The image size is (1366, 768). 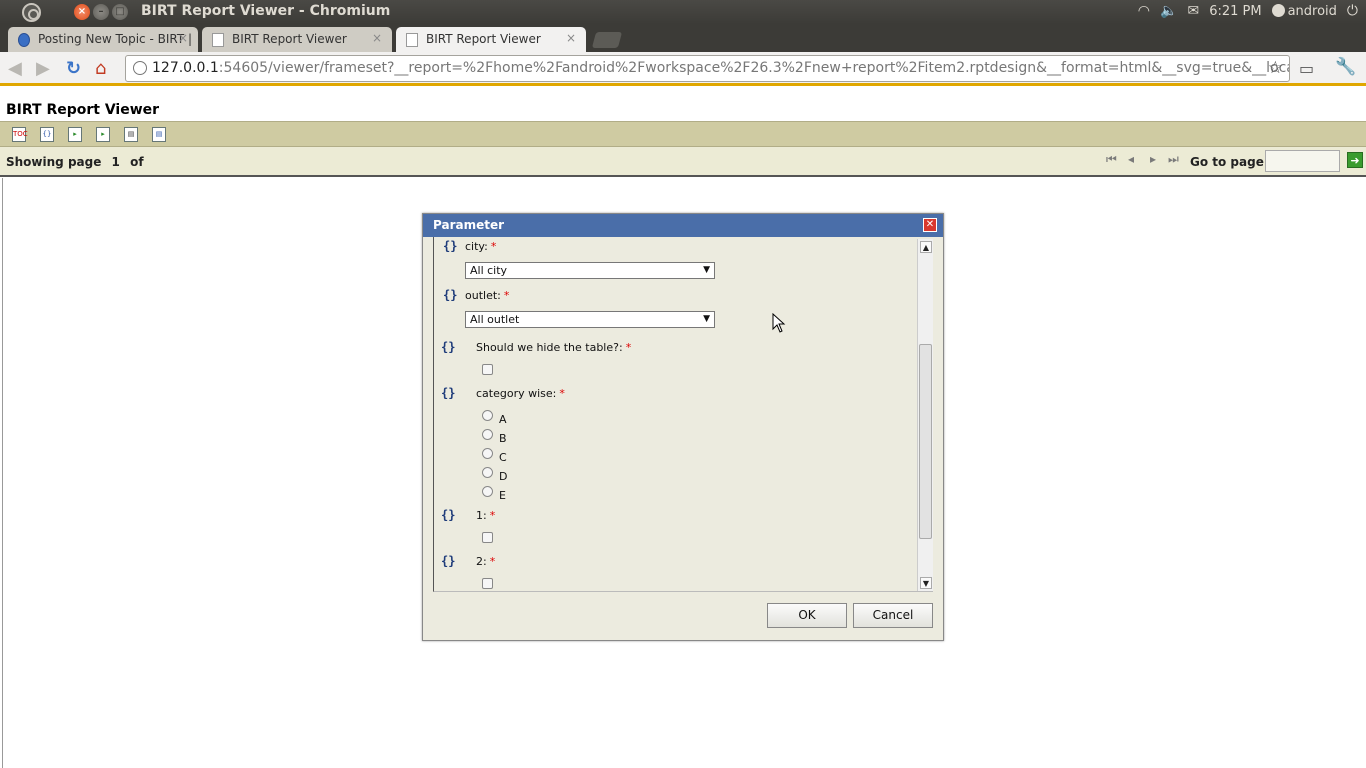 What do you see at coordinates (1275, 68) in the screenshot?
I see `bookmark-star-icon: ☆` at bounding box center [1275, 68].